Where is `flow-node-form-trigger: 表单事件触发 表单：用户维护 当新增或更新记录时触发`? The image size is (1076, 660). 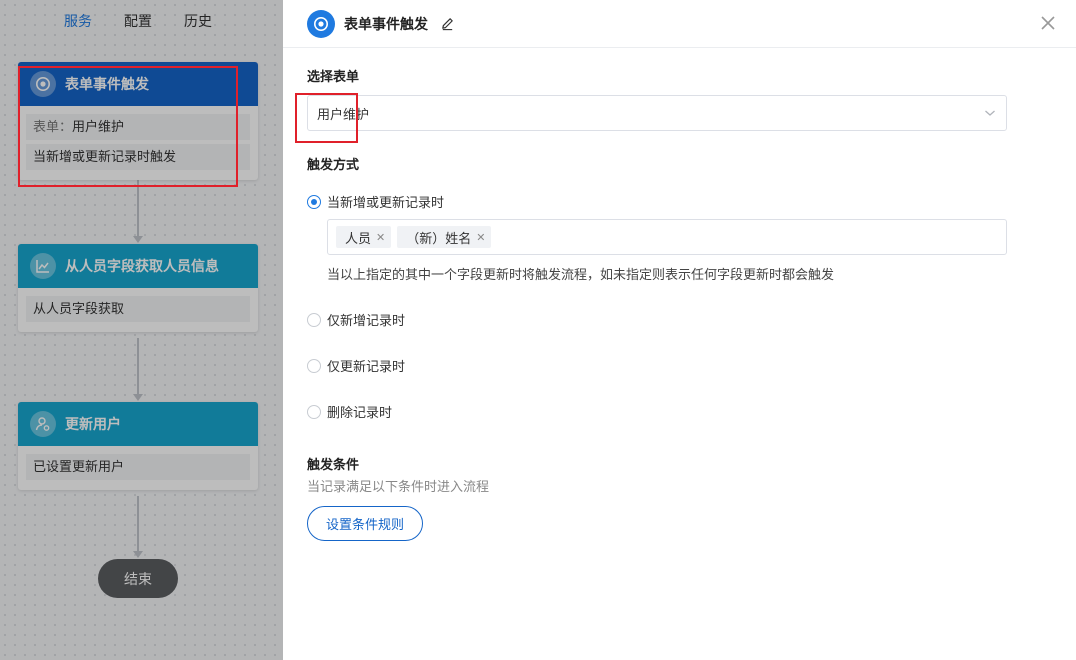 flow-node-form-trigger: 表单事件触发 表单：用户维护 当新增或更新记录时触发 is located at coordinates (138, 121).